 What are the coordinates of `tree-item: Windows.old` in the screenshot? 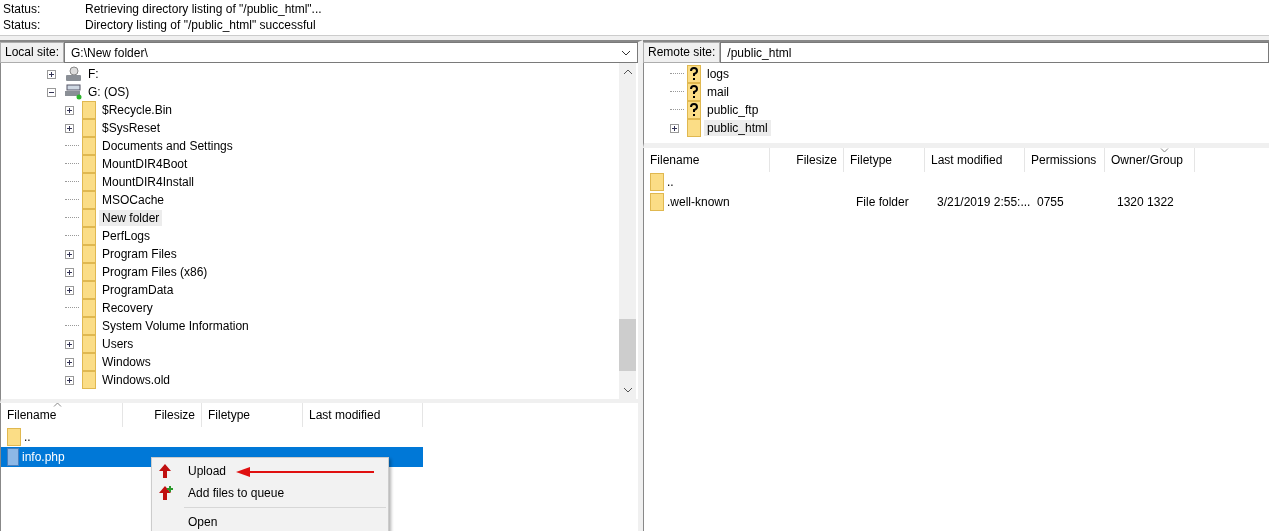 It's located at (136, 380).